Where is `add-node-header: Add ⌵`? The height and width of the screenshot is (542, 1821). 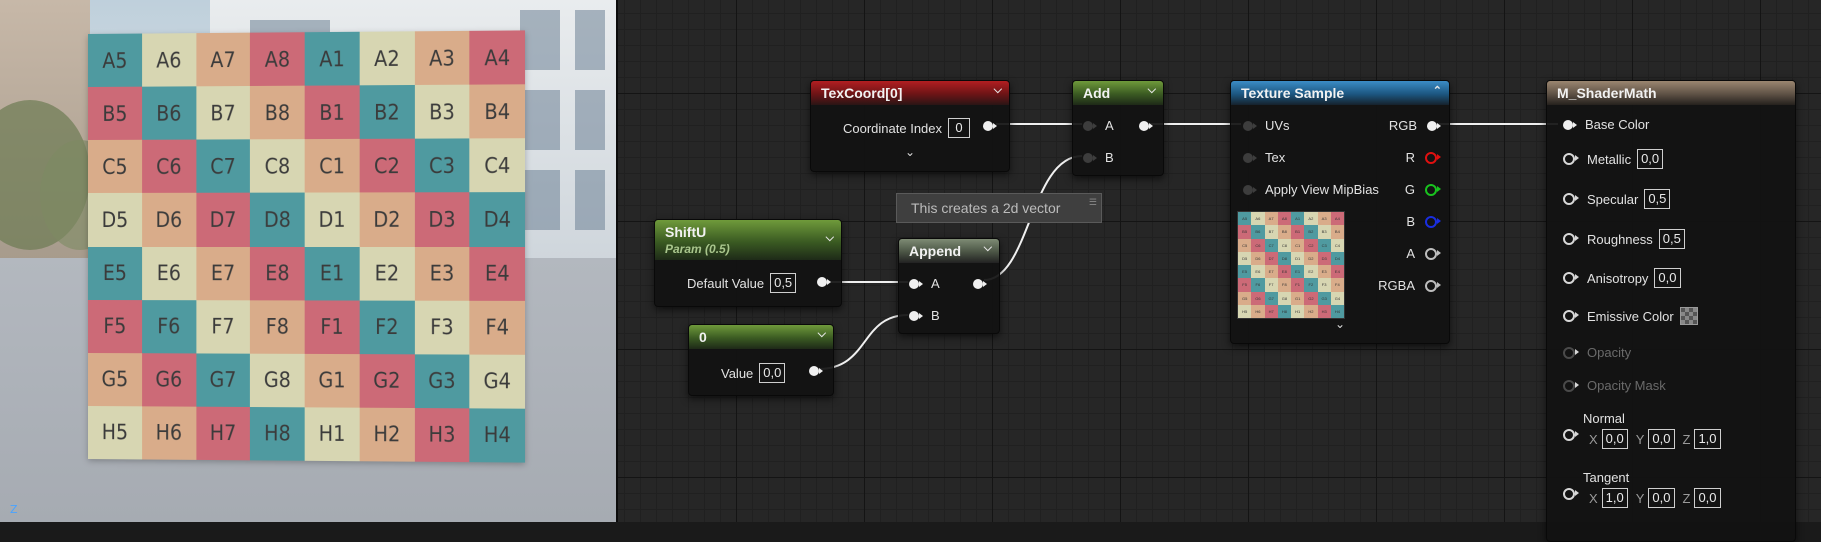 add-node-header: Add ⌵ is located at coordinates (1118, 93).